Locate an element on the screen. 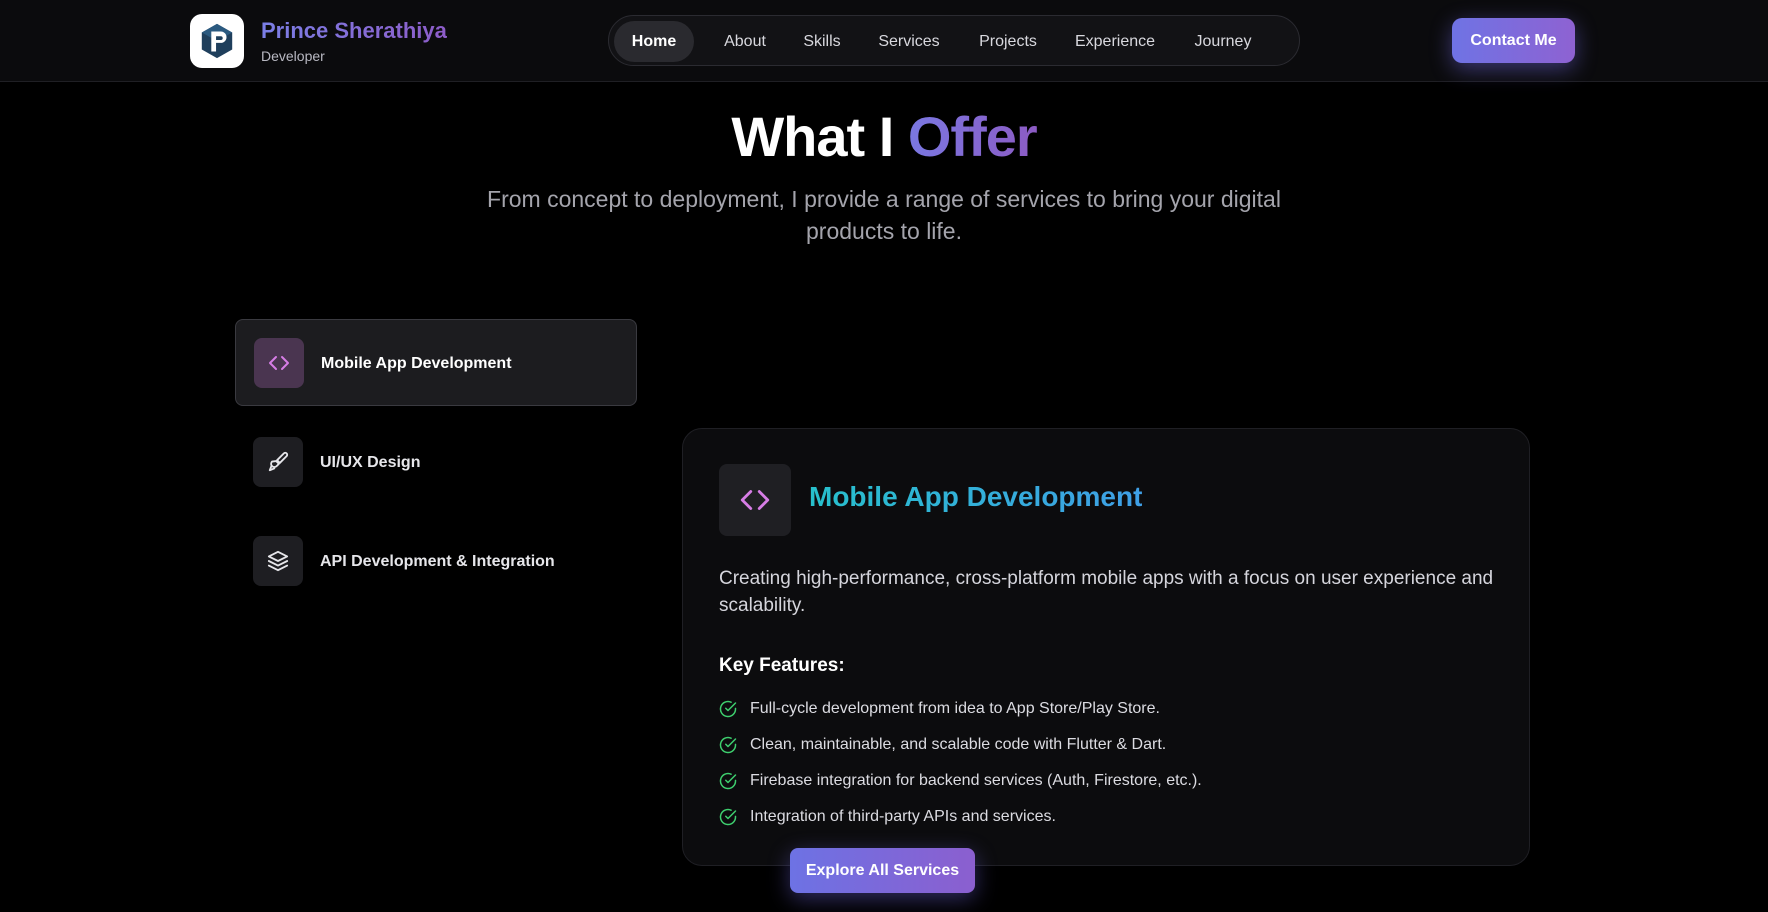 The width and height of the screenshot is (1768, 912). nav-projects: Projects is located at coordinates (1008, 41).